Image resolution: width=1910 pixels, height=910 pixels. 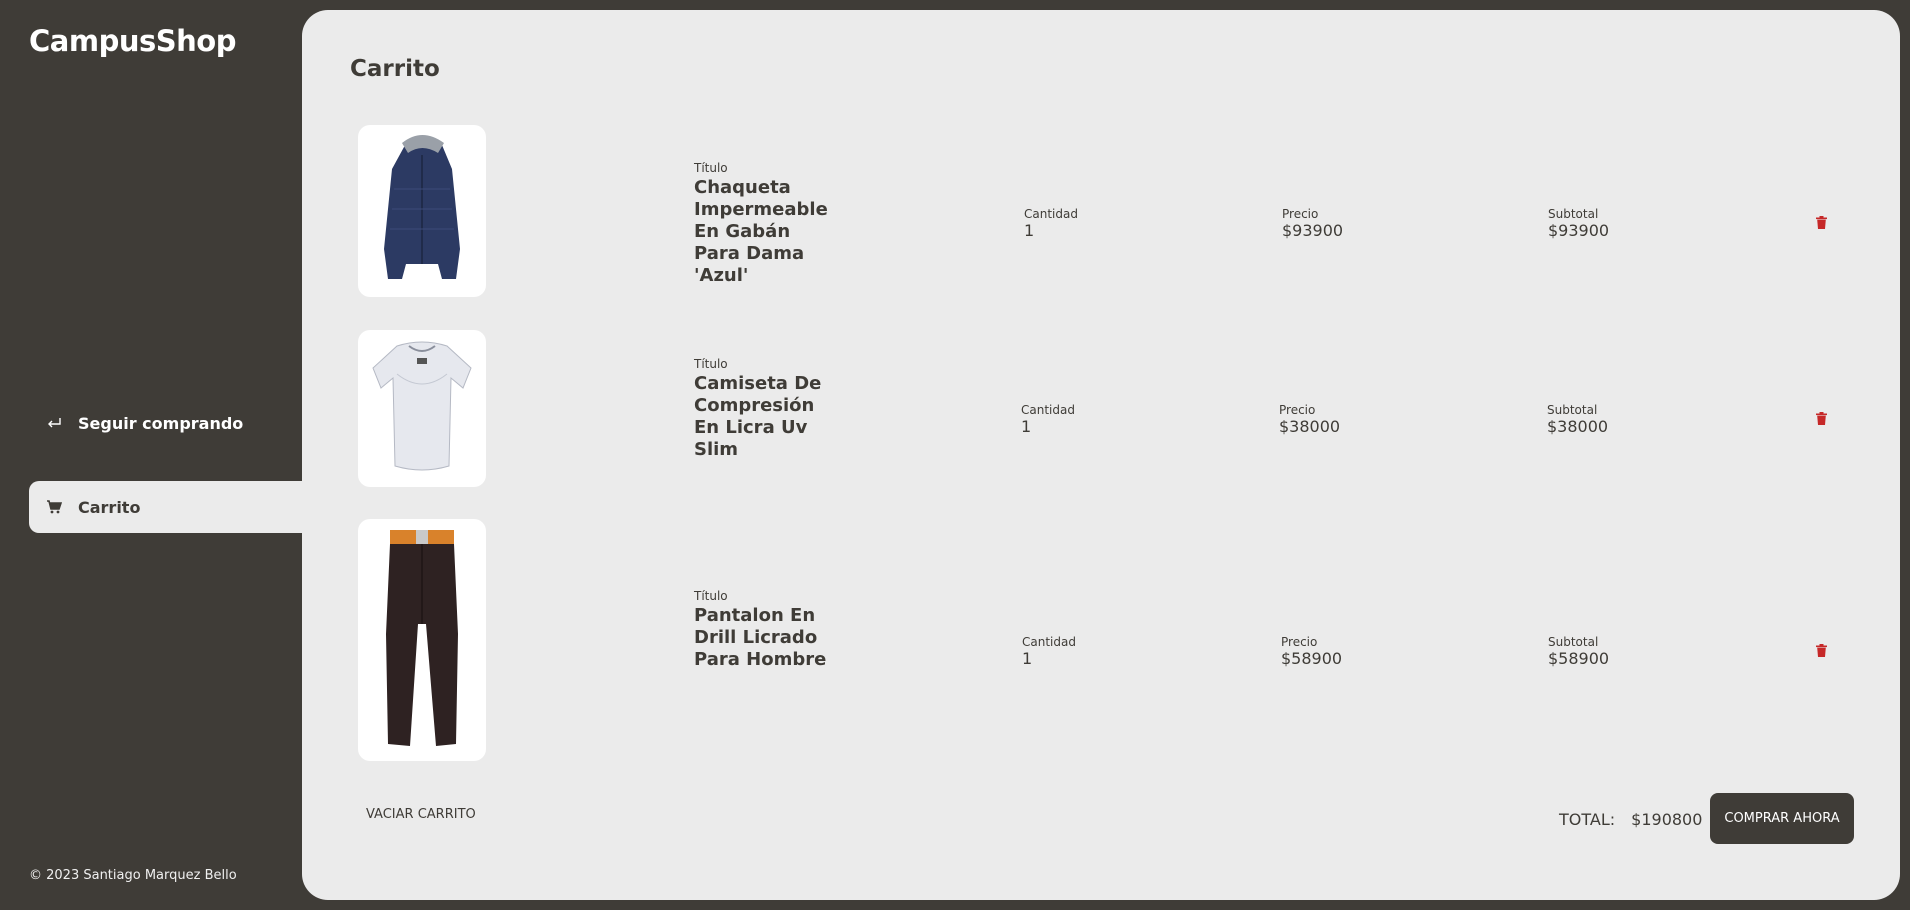 I want to click on empty-cart-button: Vaciar carrito, so click(x=421, y=814).